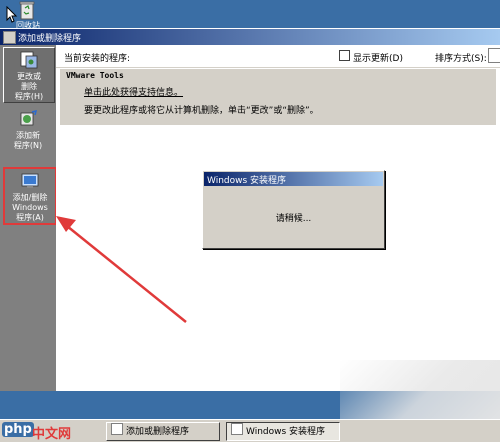  I want to click on show-updates-label: 显示更新(D), so click(378, 59).